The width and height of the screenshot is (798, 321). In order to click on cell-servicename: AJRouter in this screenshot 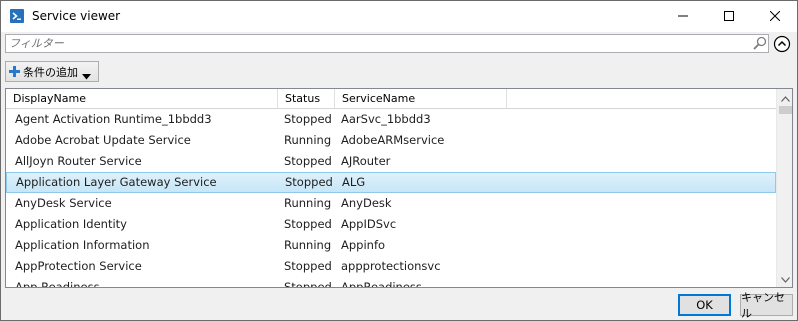, I will do `click(366, 161)`.